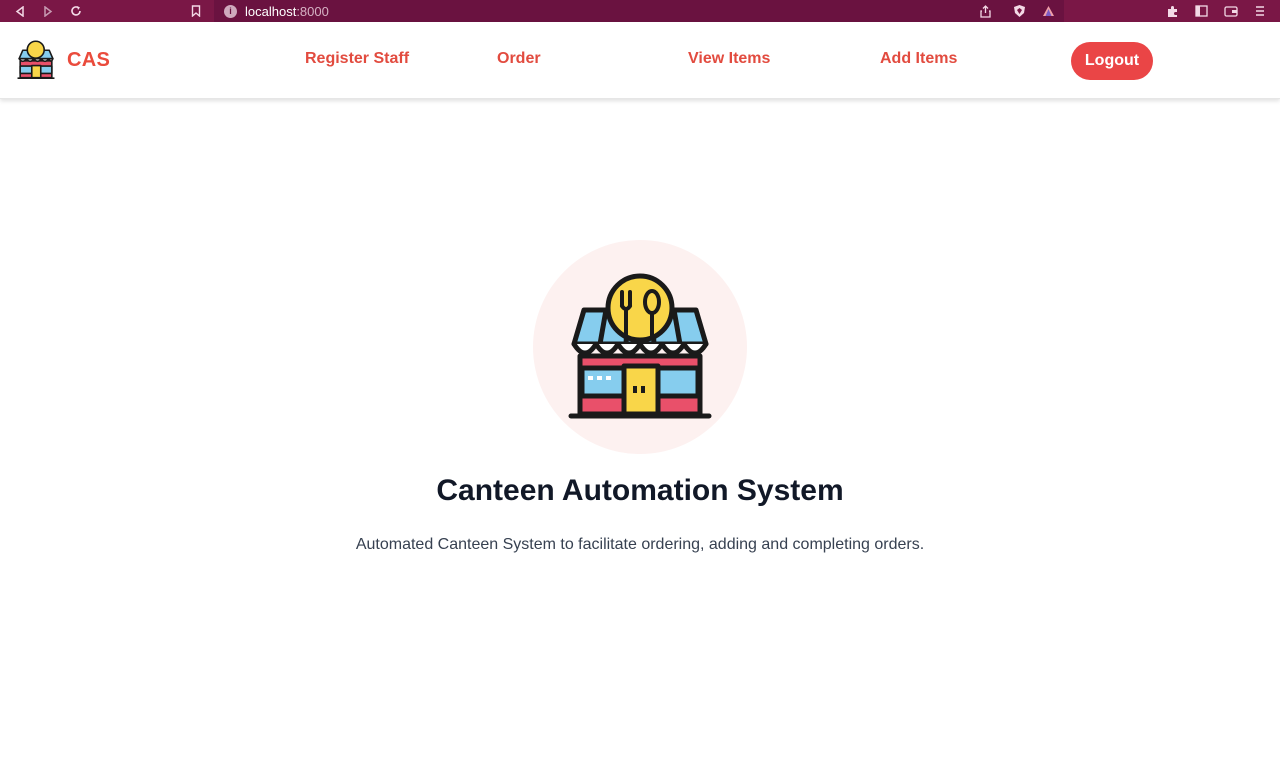  I want to click on extensions-icon, so click(1172, 11).